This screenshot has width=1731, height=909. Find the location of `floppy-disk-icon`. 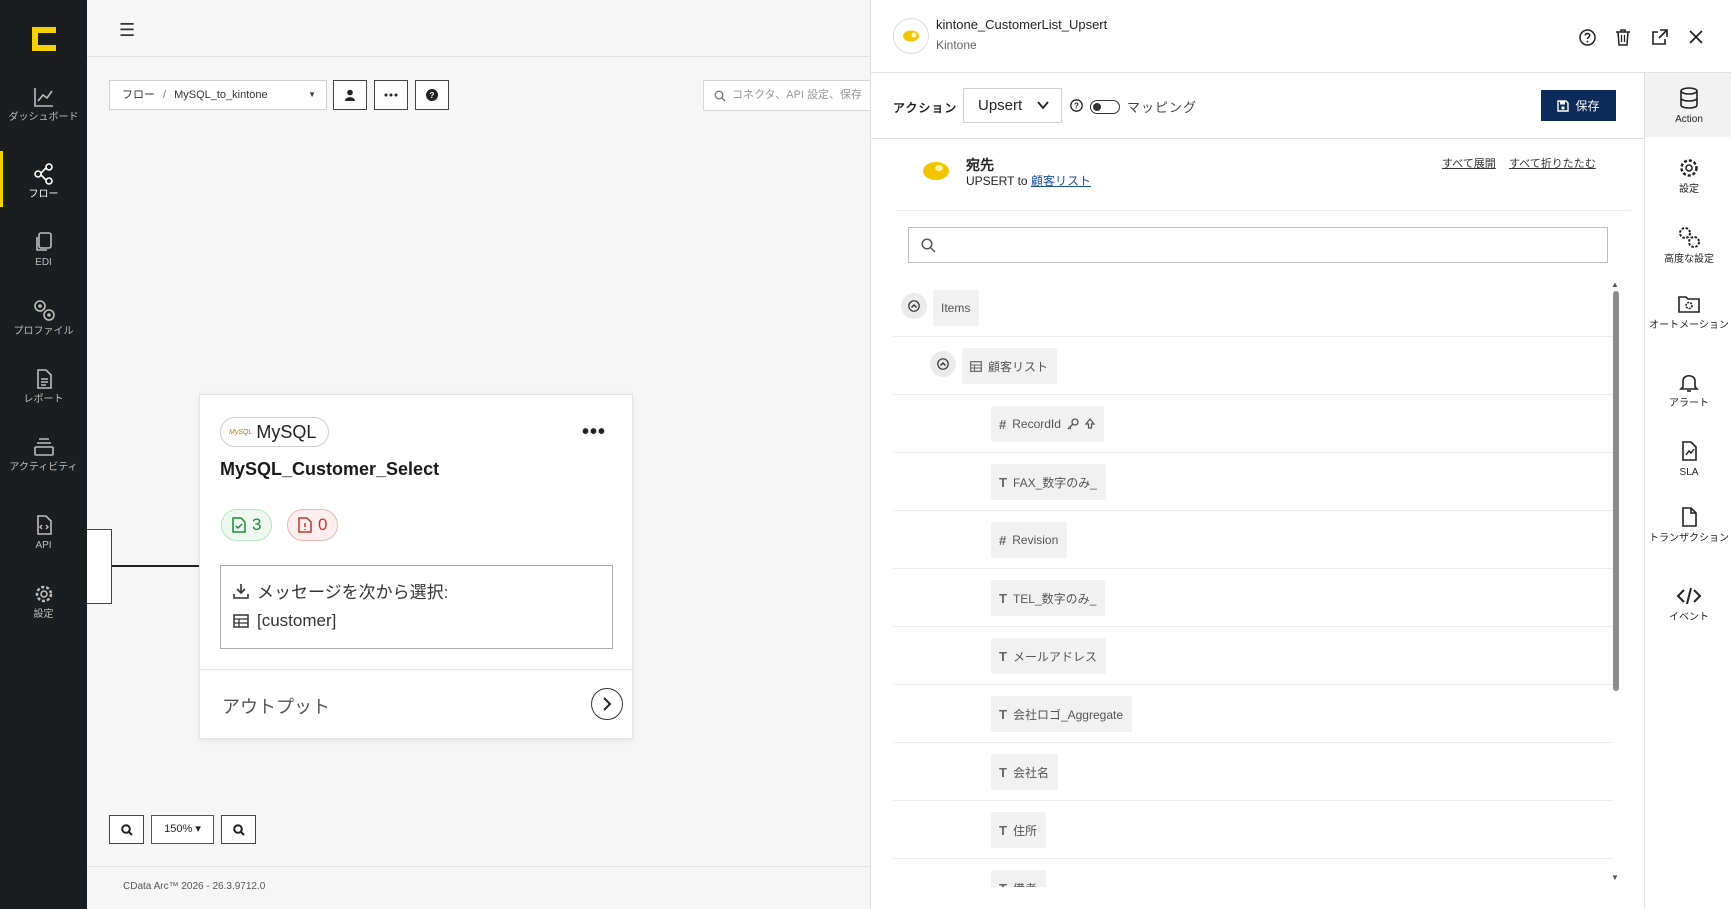

floppy-disk-icon is located at coordinates (1563, 105).